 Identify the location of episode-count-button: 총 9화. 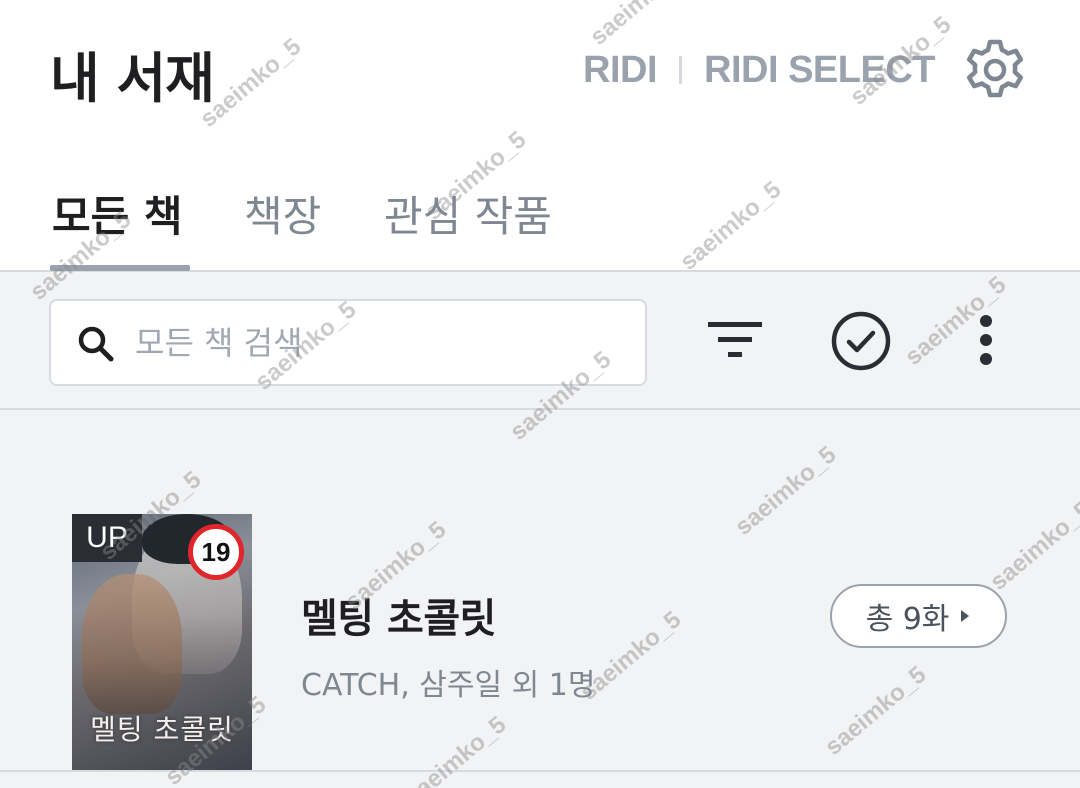
(918, 616).